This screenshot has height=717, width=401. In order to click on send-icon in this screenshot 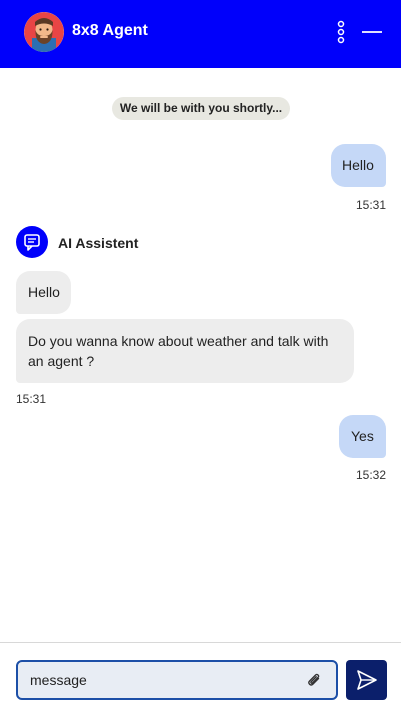, I will do `click(367, 680)`.